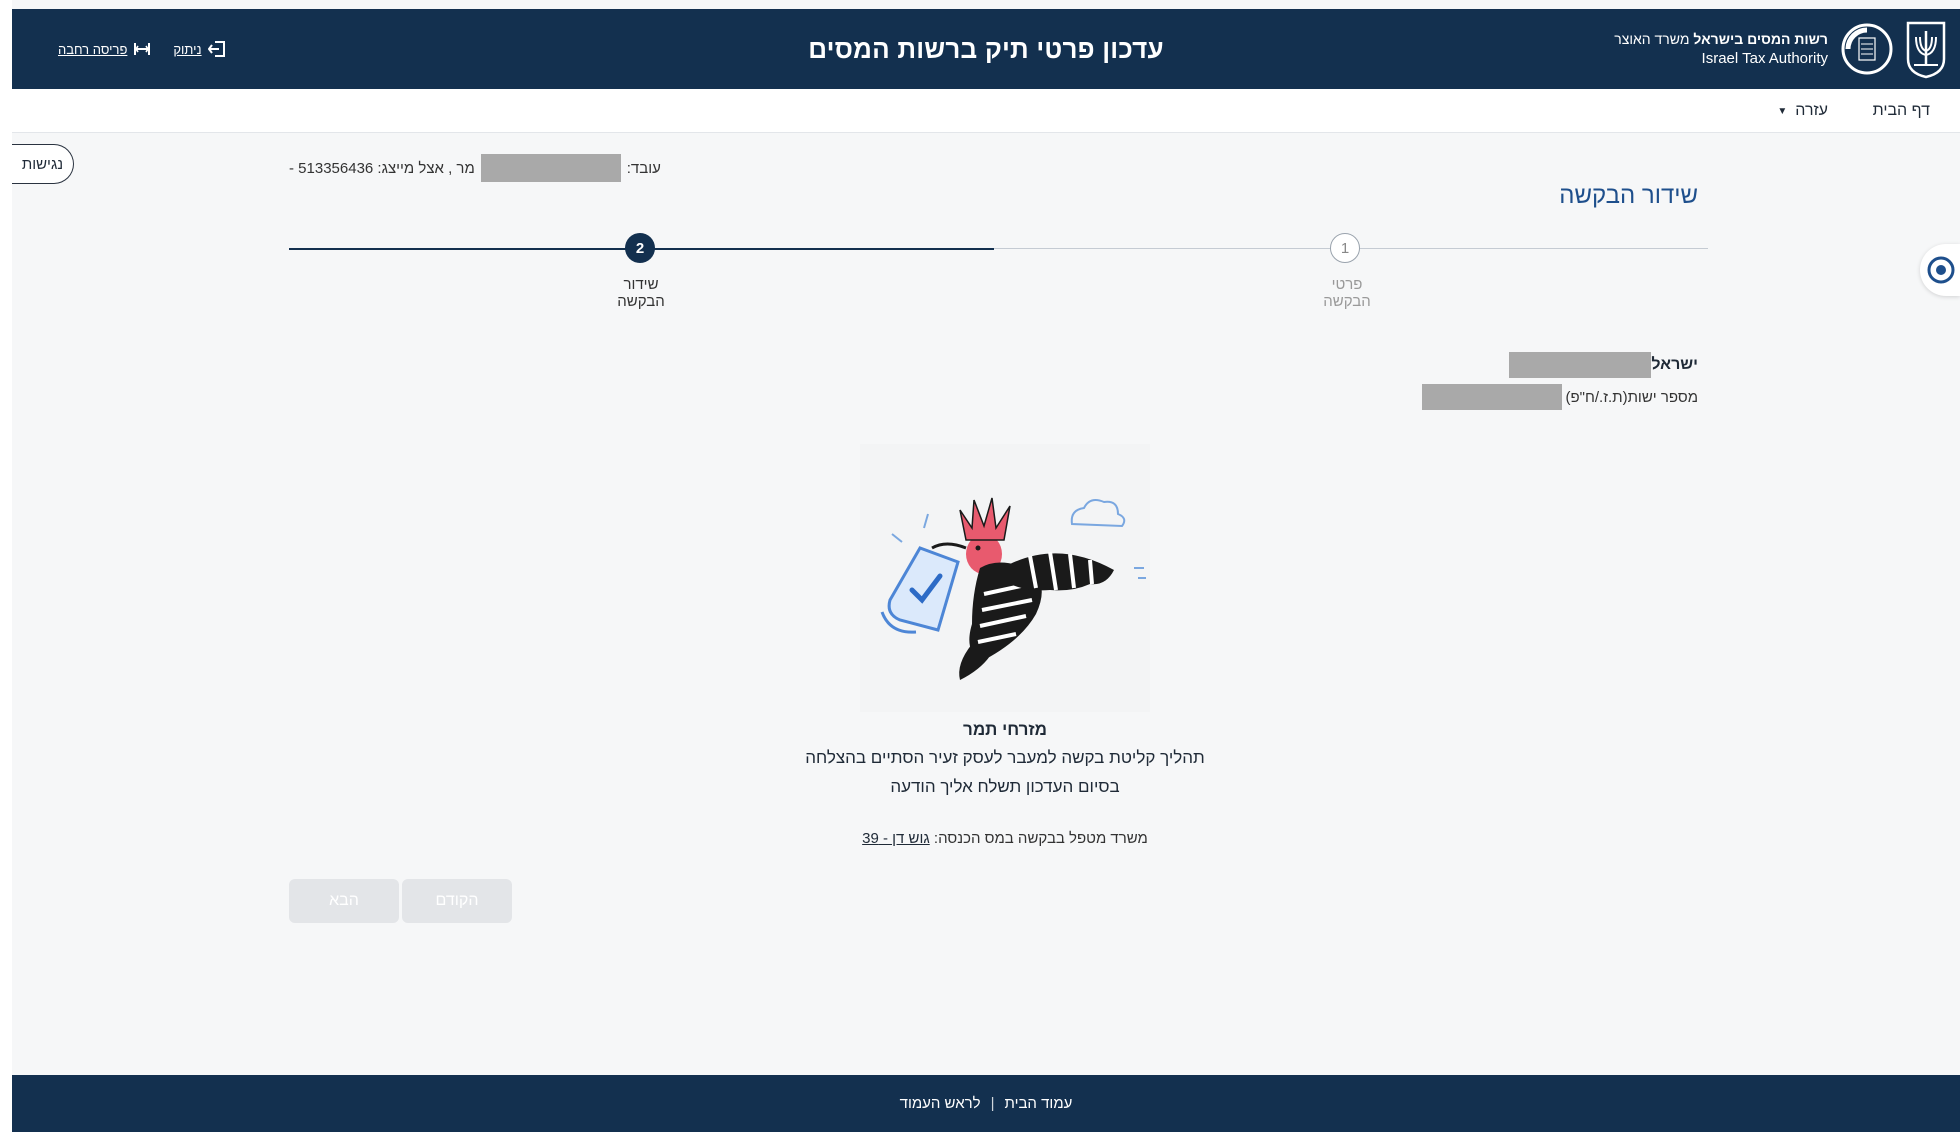  Describe the element at coordinates (550, 168) in the screenshot. I see `redacted-client-name` at that location.